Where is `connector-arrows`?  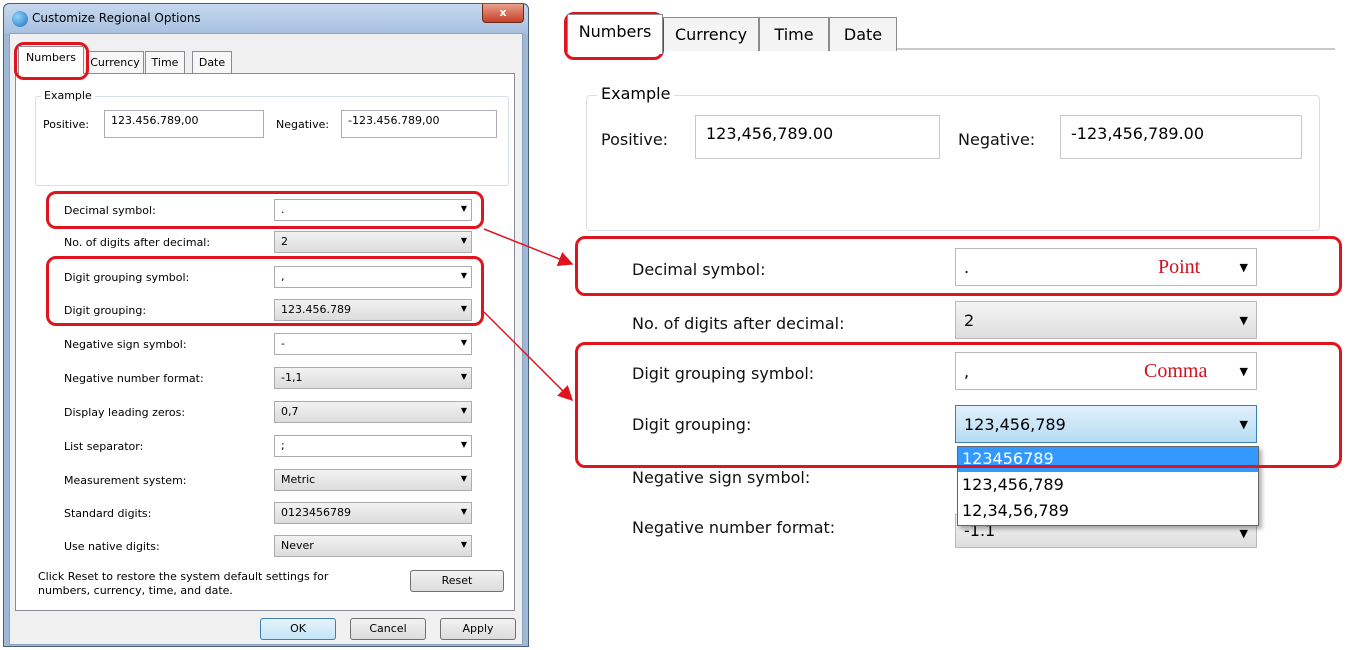 connector-arrows is located at coordinates (528, 315).